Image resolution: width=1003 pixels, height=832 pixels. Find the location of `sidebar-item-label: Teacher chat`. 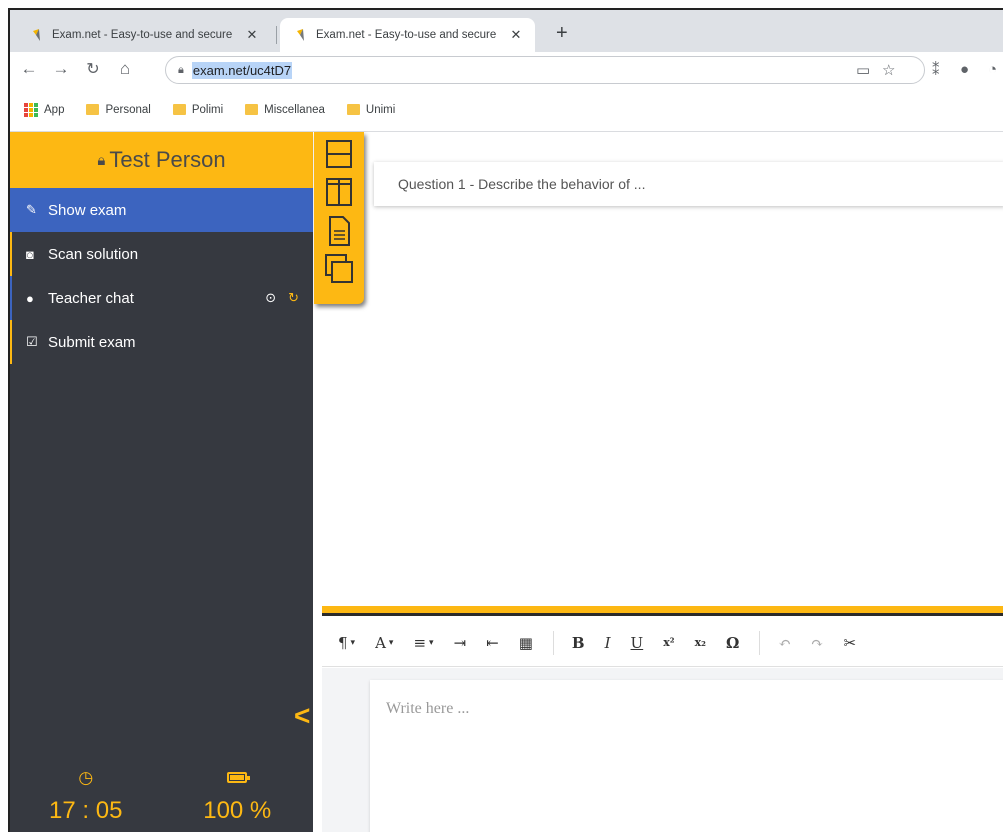

sidebar-item-label: Teacher chat is located at coordinates (91, 298).